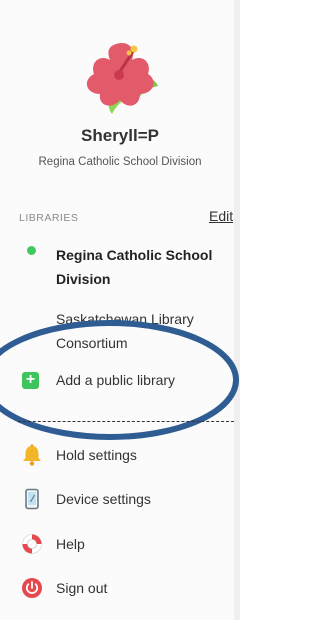  Describe the element at coordinates (30, 380) in the screenshot. I see `plus-icon: +` at that location.